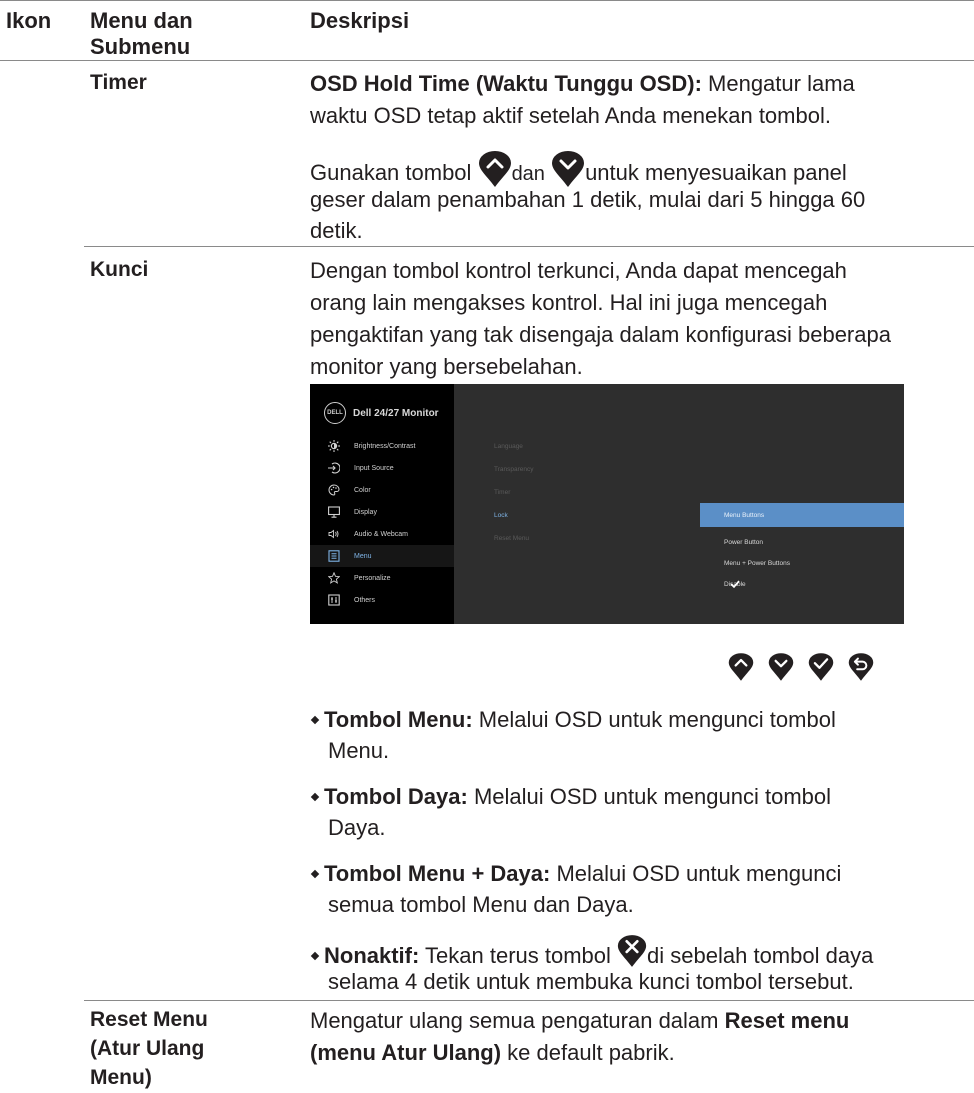 This screenshot has height=1093, width=974. What do you see at coordinates (487, 0) in the screenshot?
I see `table-top-border` at bounding box center [487, 0].